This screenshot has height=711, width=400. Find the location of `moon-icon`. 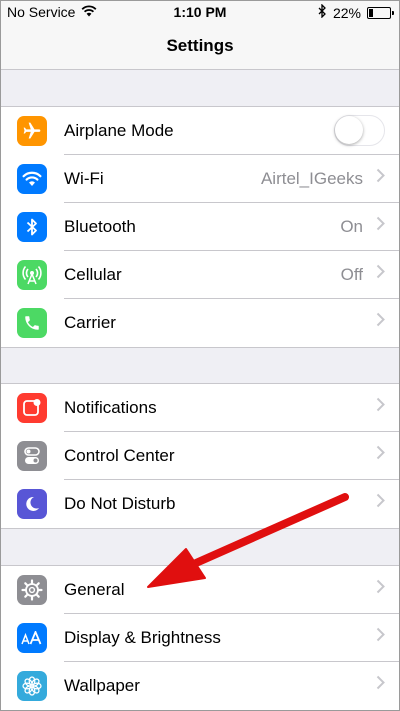

moon-icon is located at coordinates (32, 504).